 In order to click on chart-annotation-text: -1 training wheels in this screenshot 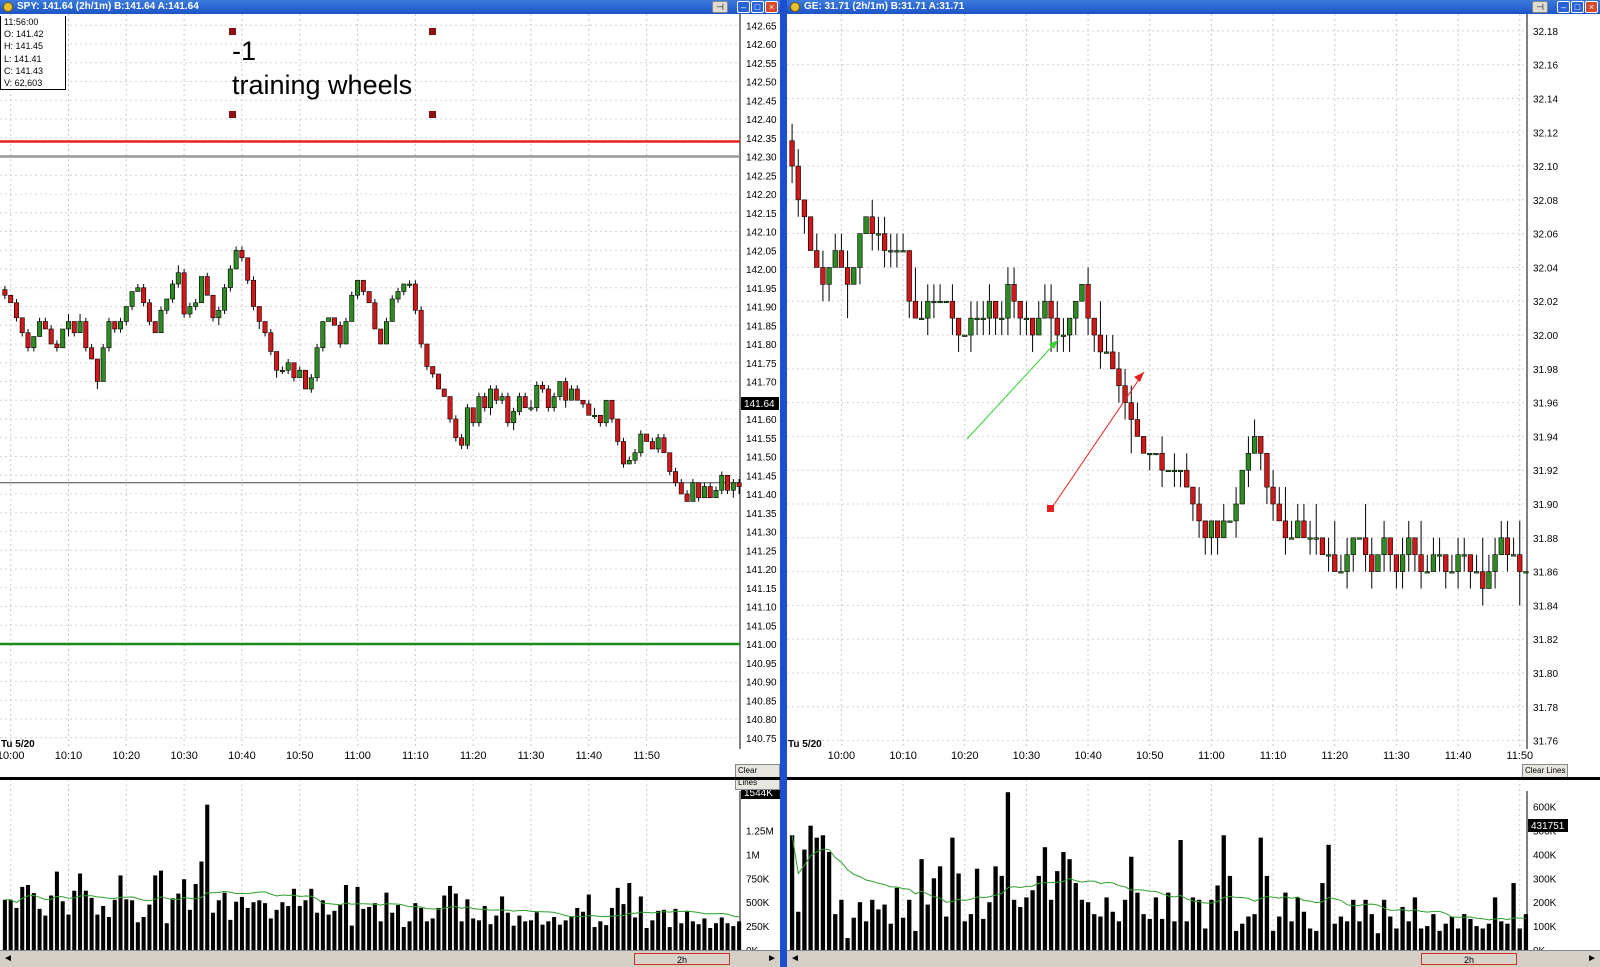, I will do `click(322, 68)`.